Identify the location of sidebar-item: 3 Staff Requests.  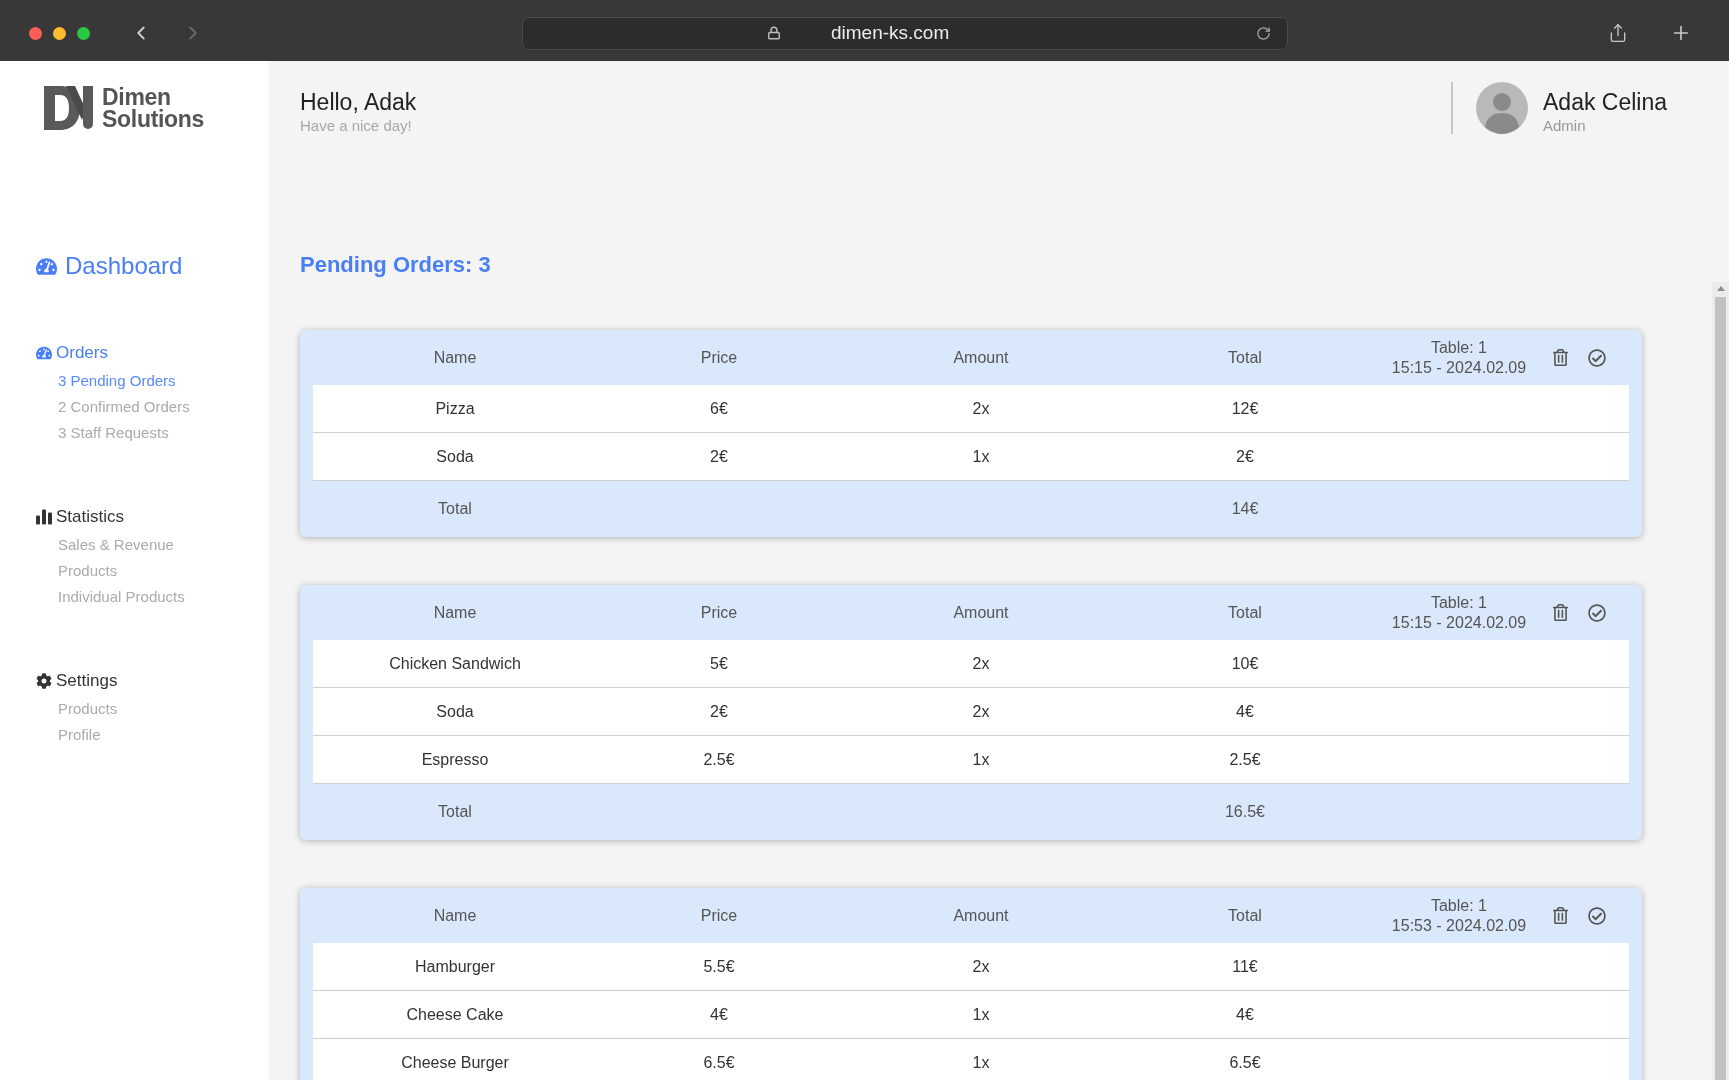
(113, 433).